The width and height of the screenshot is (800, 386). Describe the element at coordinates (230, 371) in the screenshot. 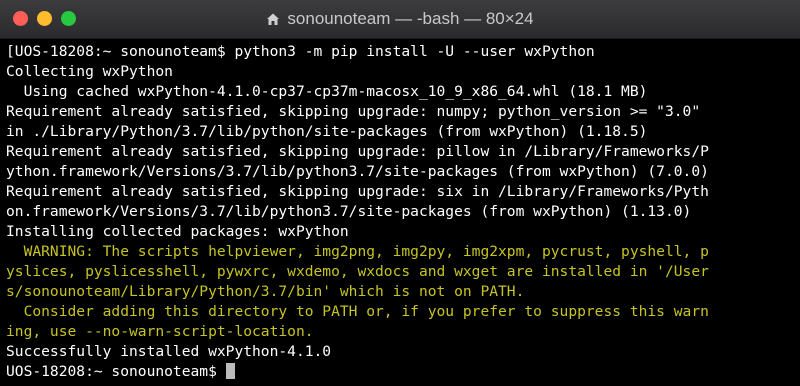

I see `text-cursor` at that location.